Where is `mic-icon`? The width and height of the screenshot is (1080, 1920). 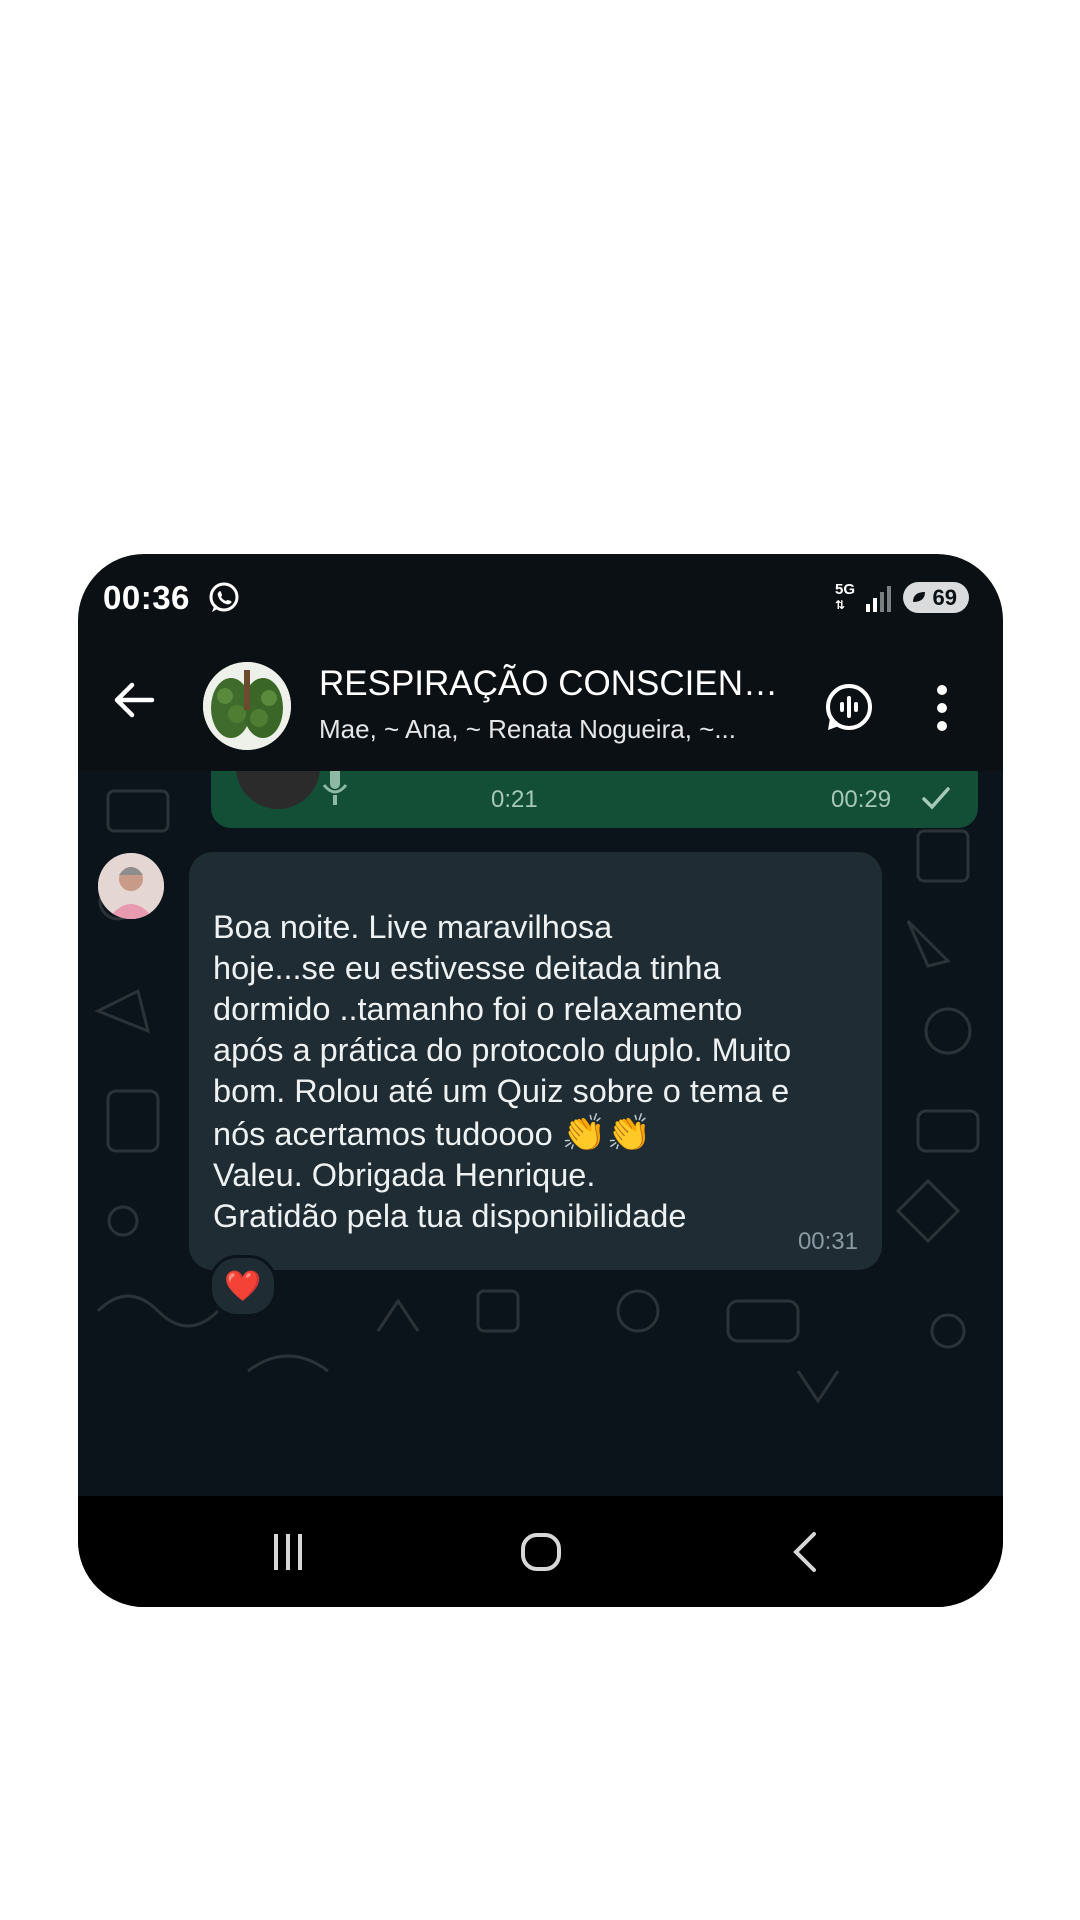 mic-icon is located at coordinates (335, 788).